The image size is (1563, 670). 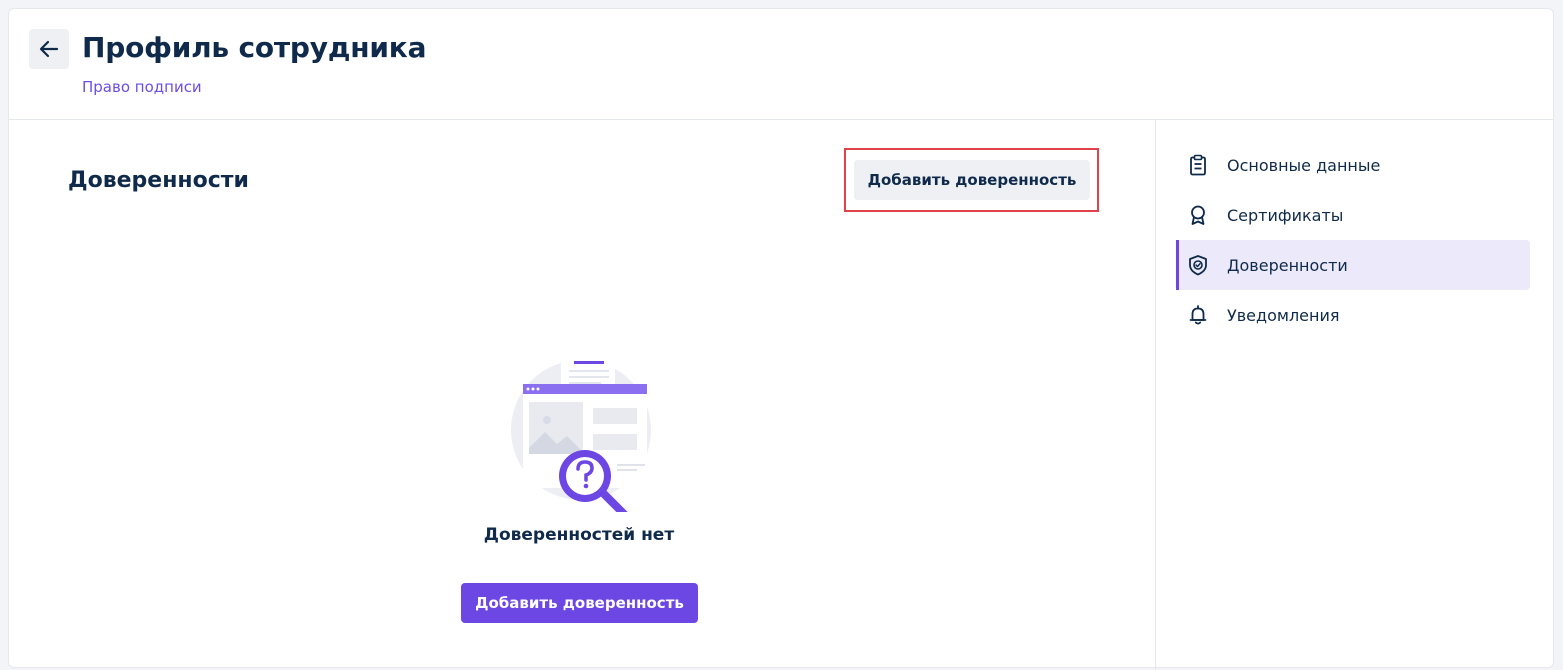 What do you see at coordinates (254, 47) in the screenshot?
I see `page-title: Профиль сотрудника` at bounding box center [254, 47].